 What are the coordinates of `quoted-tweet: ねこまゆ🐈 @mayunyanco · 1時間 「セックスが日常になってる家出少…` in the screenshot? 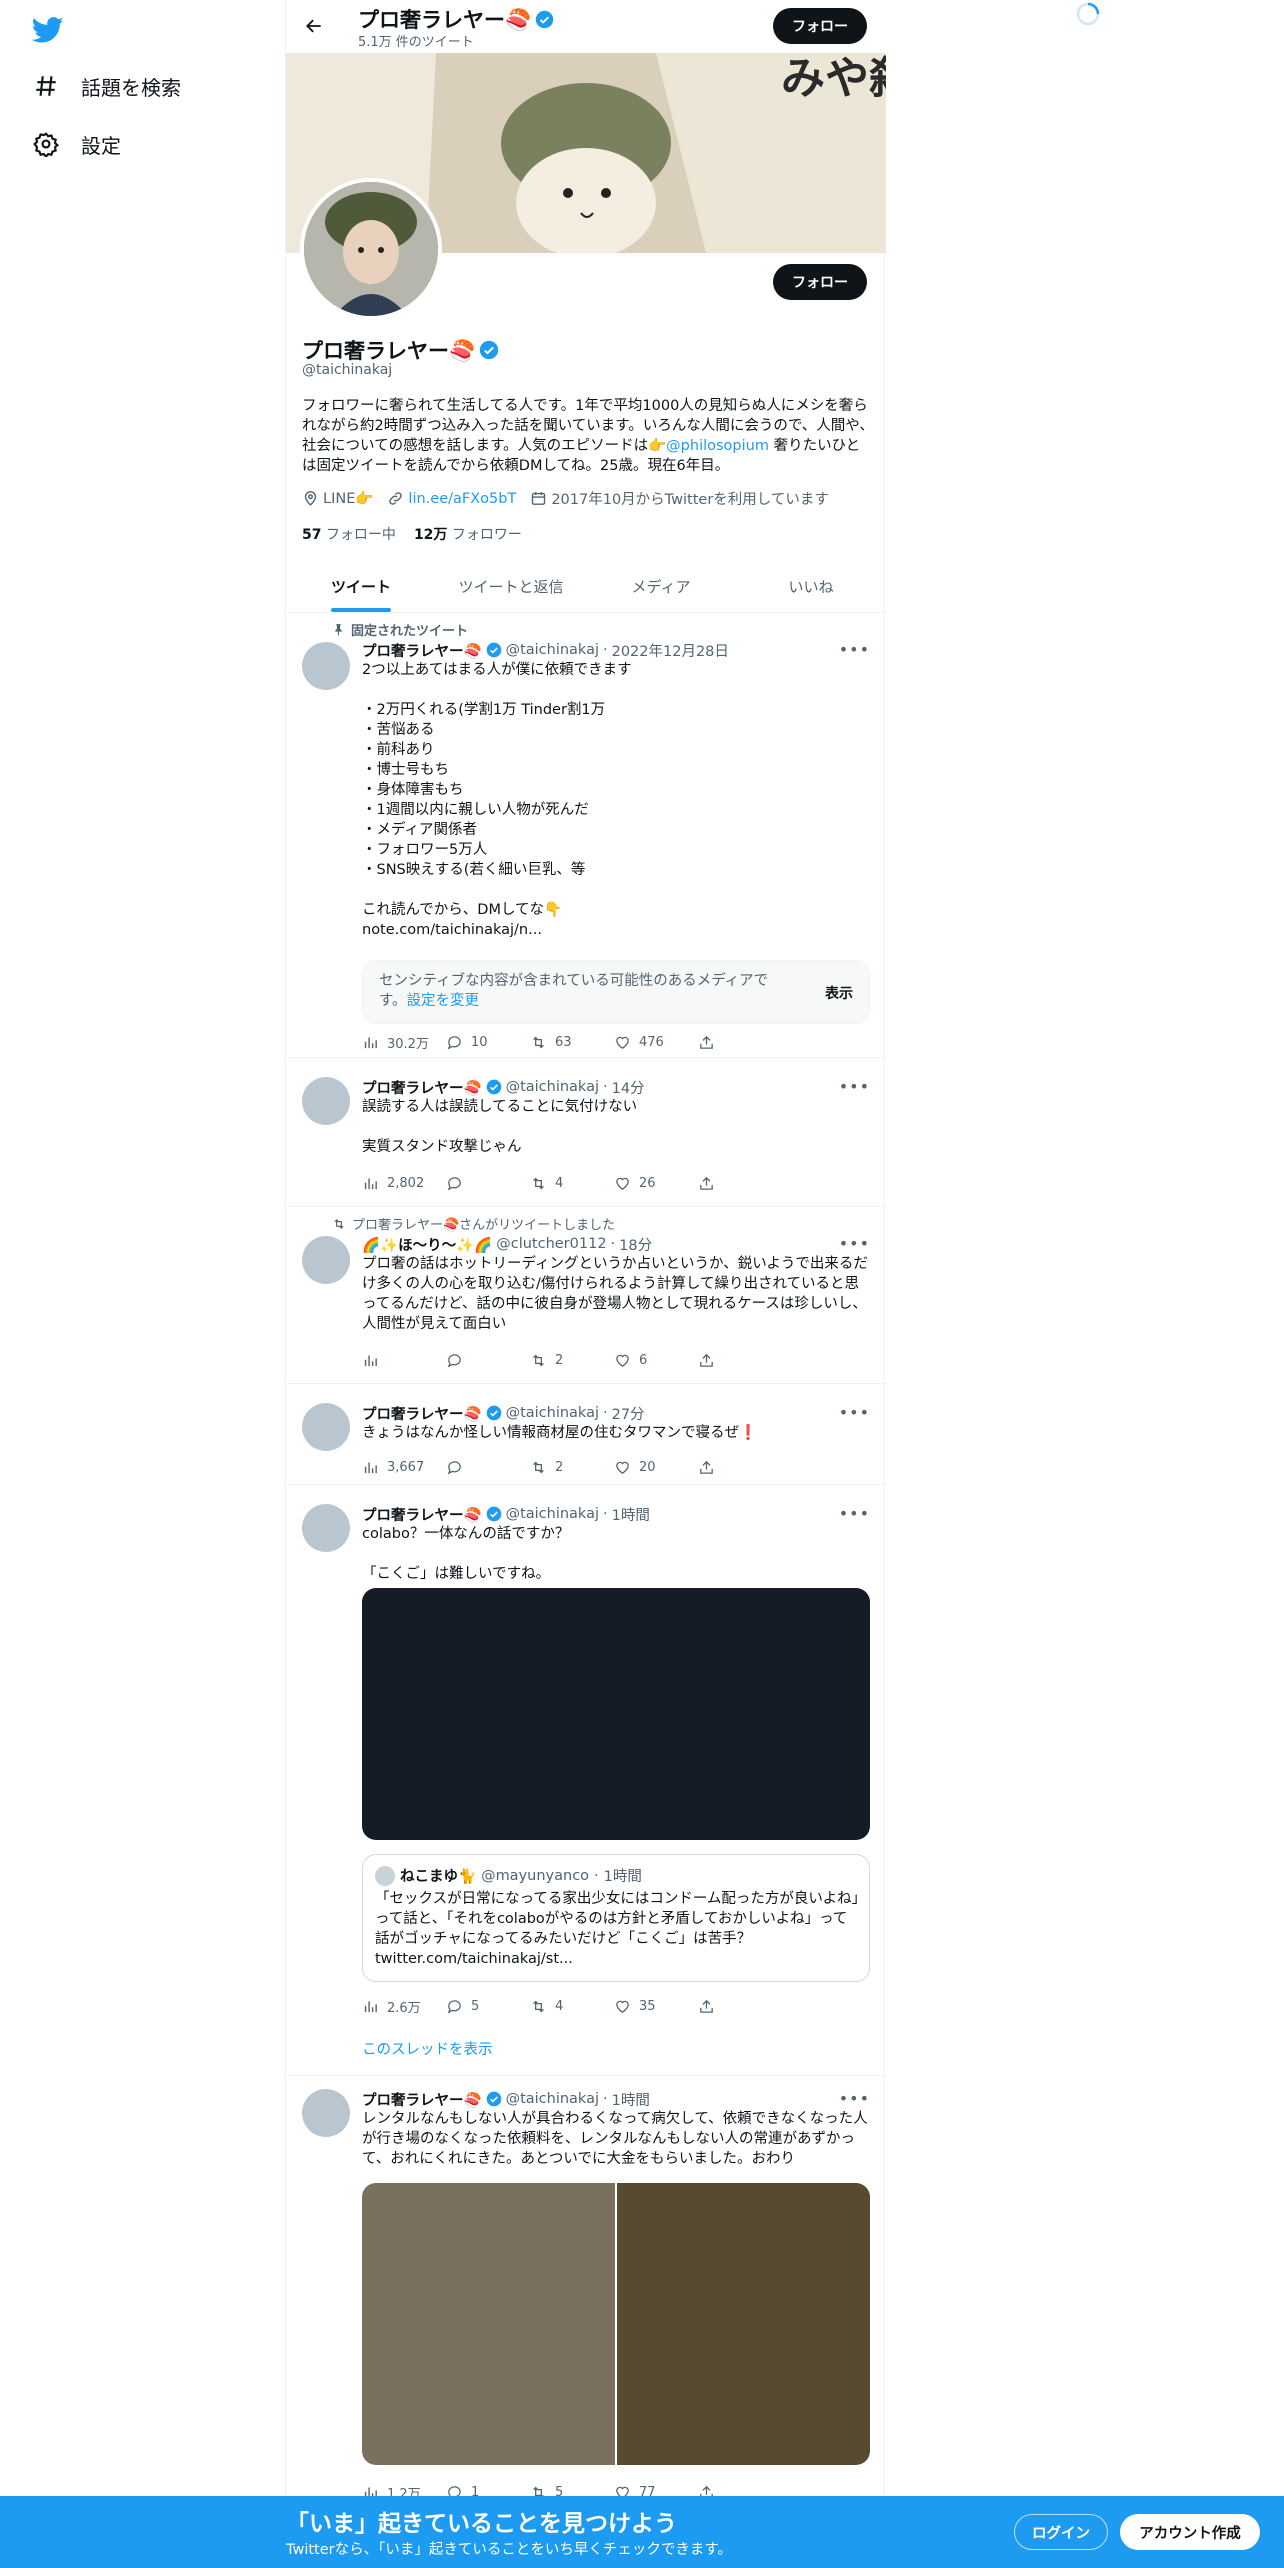 It's located at (616, 1918).